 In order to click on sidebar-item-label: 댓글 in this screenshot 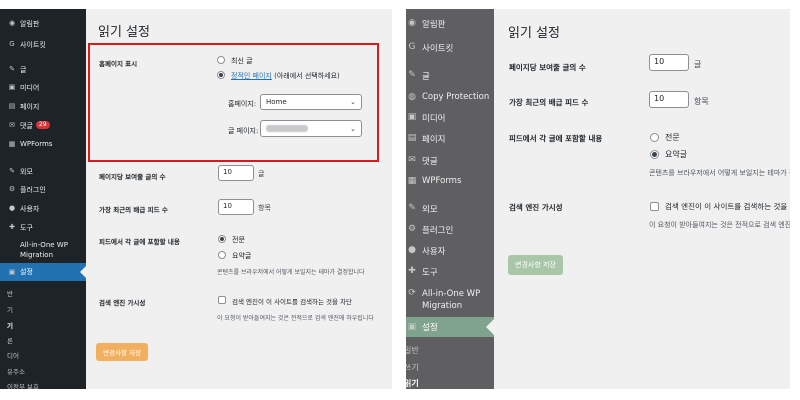, I will do `click(430, 162)`.